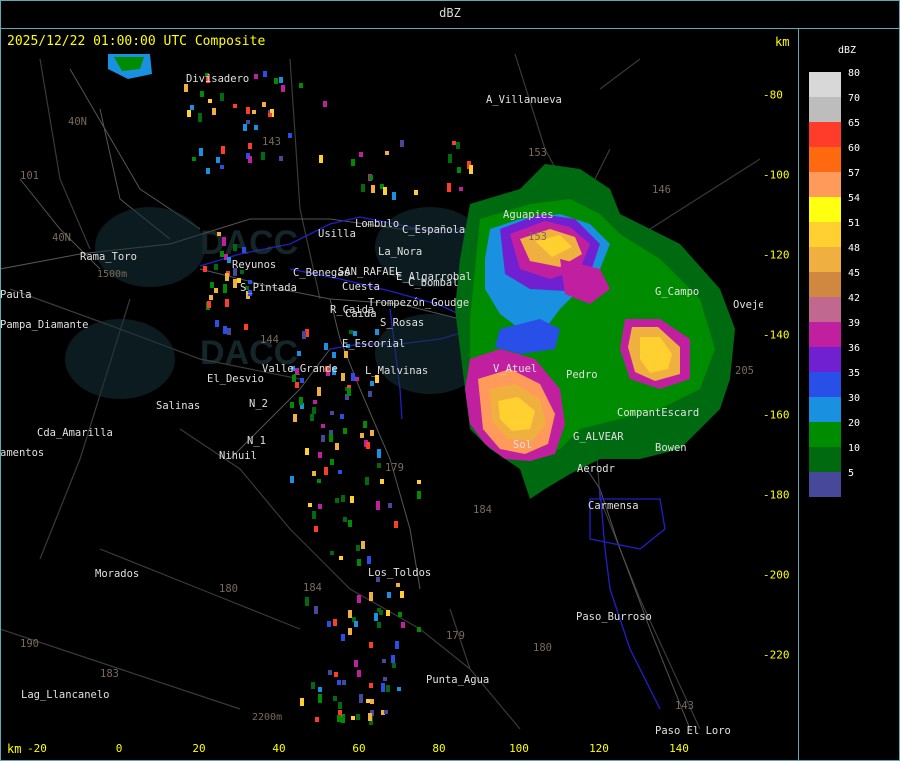 The width and height of the screenshot is (900, 761). Describe the element at coordinates (249, 243) in the screenshot. I see `svg-text: DACC` at that location.